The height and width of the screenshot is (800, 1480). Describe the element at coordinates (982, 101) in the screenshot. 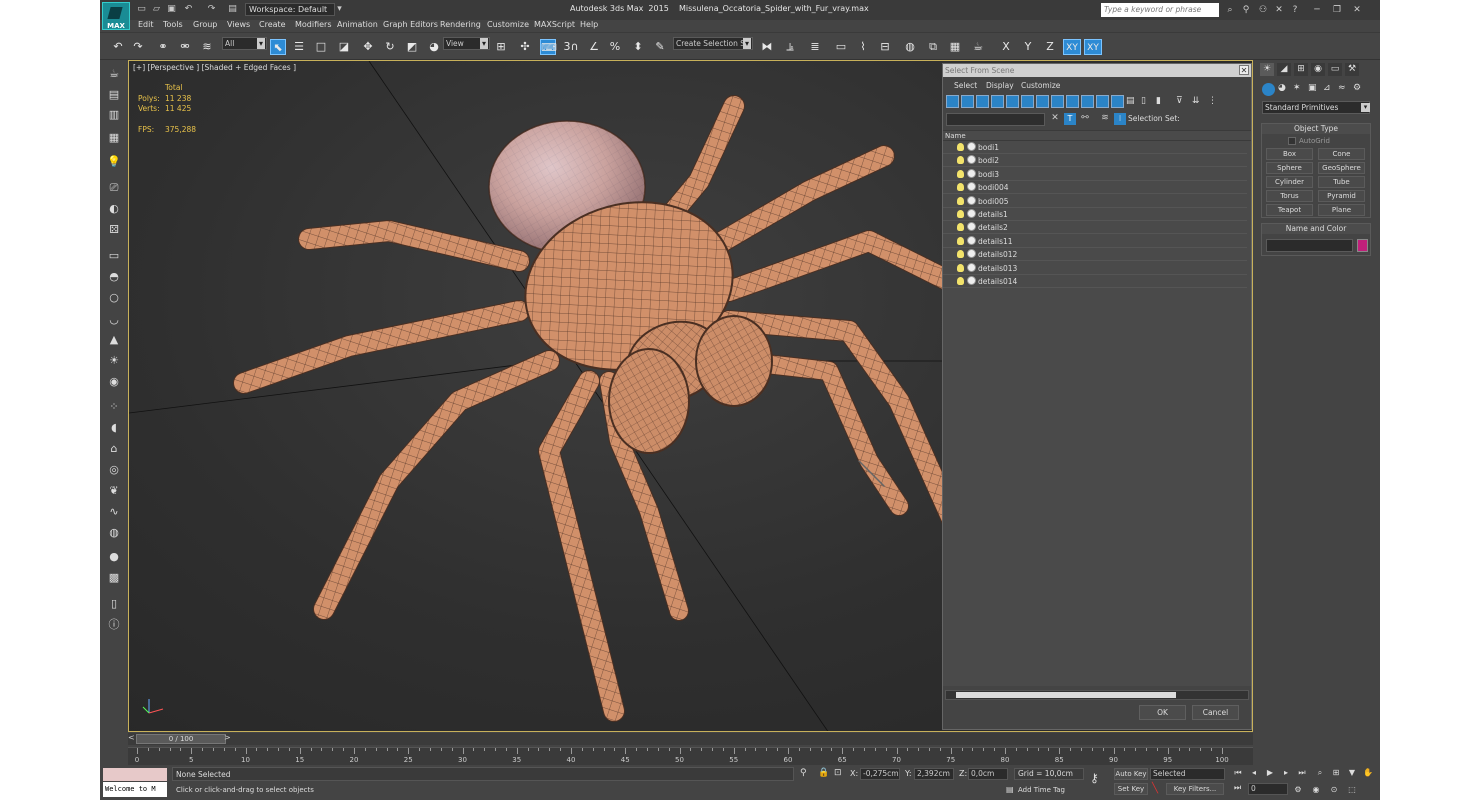

I see `display-lights-icon` at that location.